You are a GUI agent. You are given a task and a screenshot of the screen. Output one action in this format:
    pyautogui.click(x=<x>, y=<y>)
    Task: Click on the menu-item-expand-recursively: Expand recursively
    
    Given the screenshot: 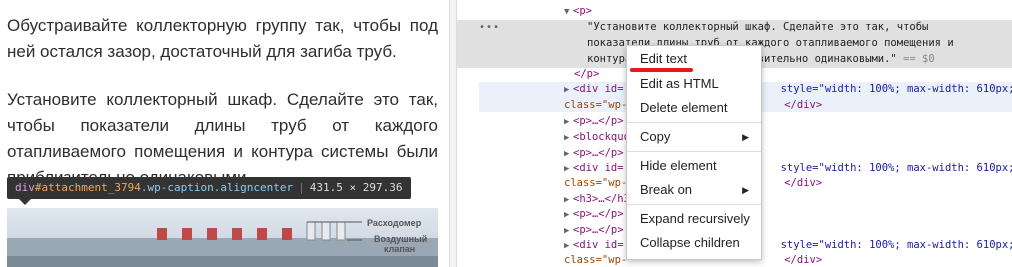 What is the action you would take?
    pyautogui.click(x=694, y=219)
    